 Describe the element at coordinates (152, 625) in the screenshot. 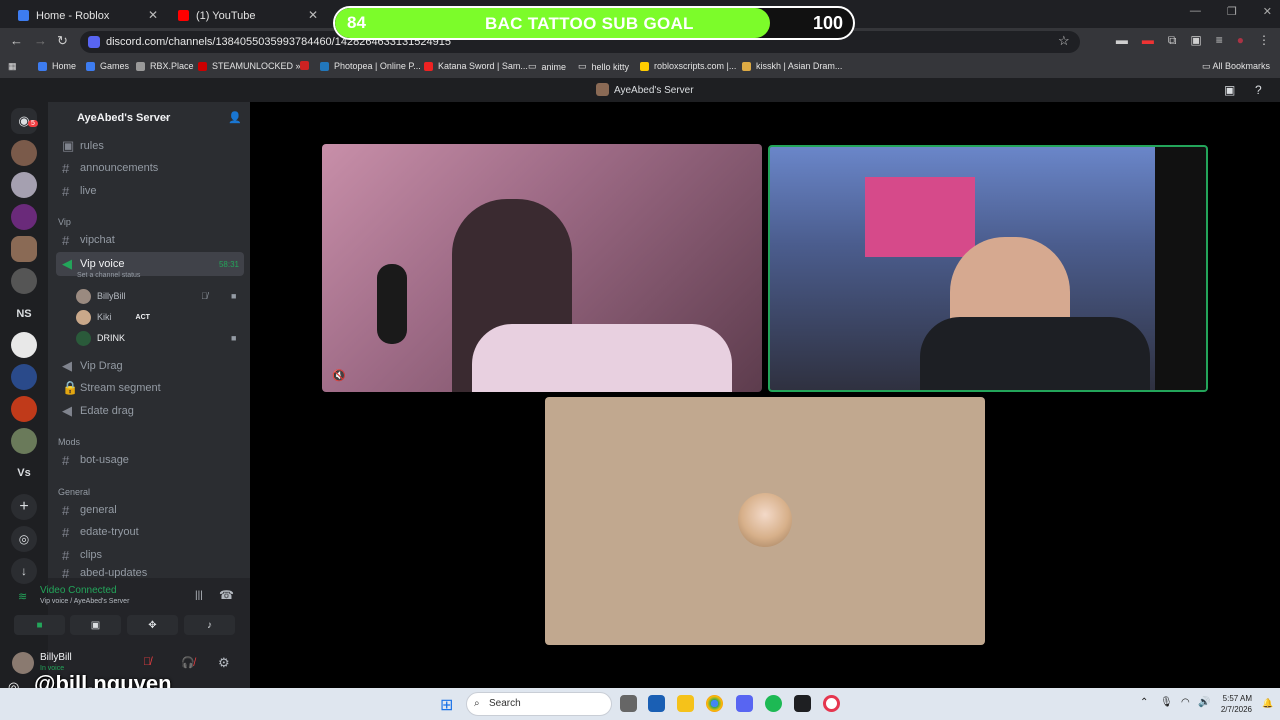

I see `activities-button: ✥` at that location.